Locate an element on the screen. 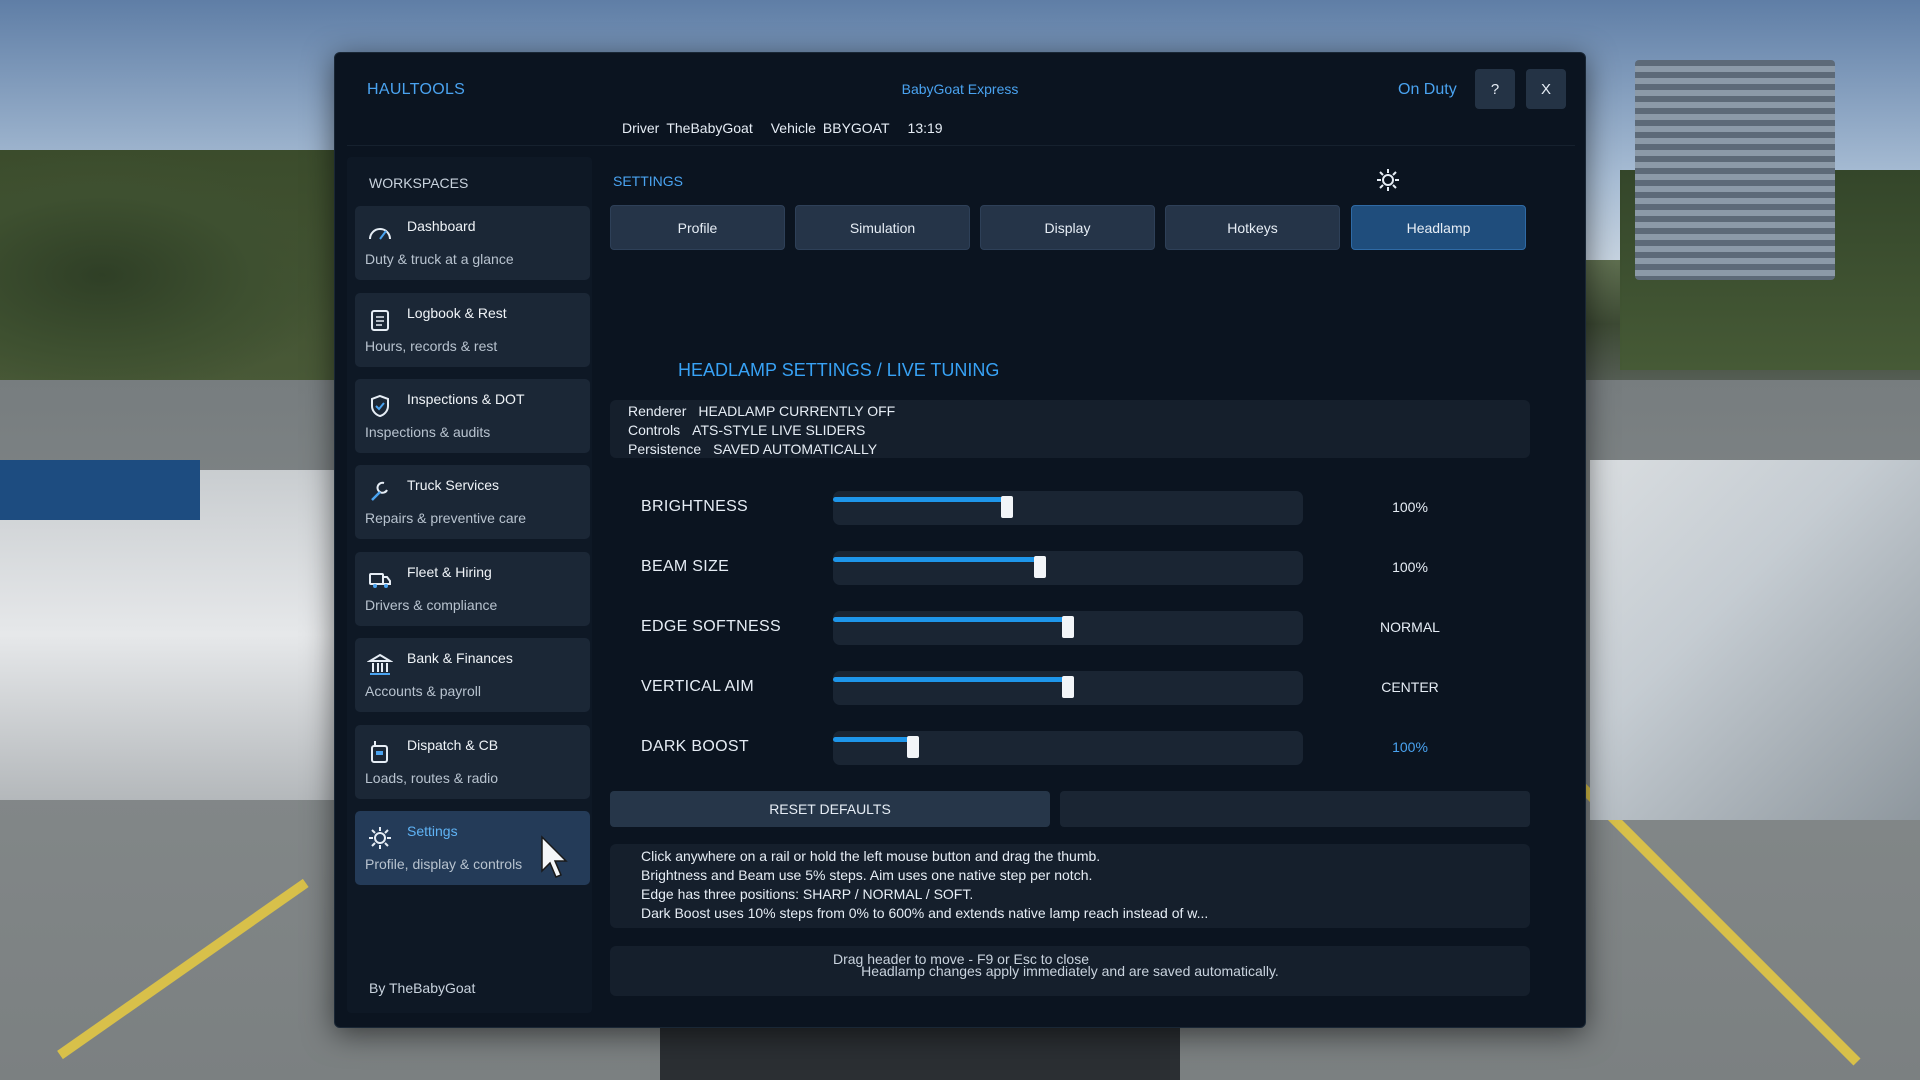  tab-display: Display is located at coordinates (1067, 227).